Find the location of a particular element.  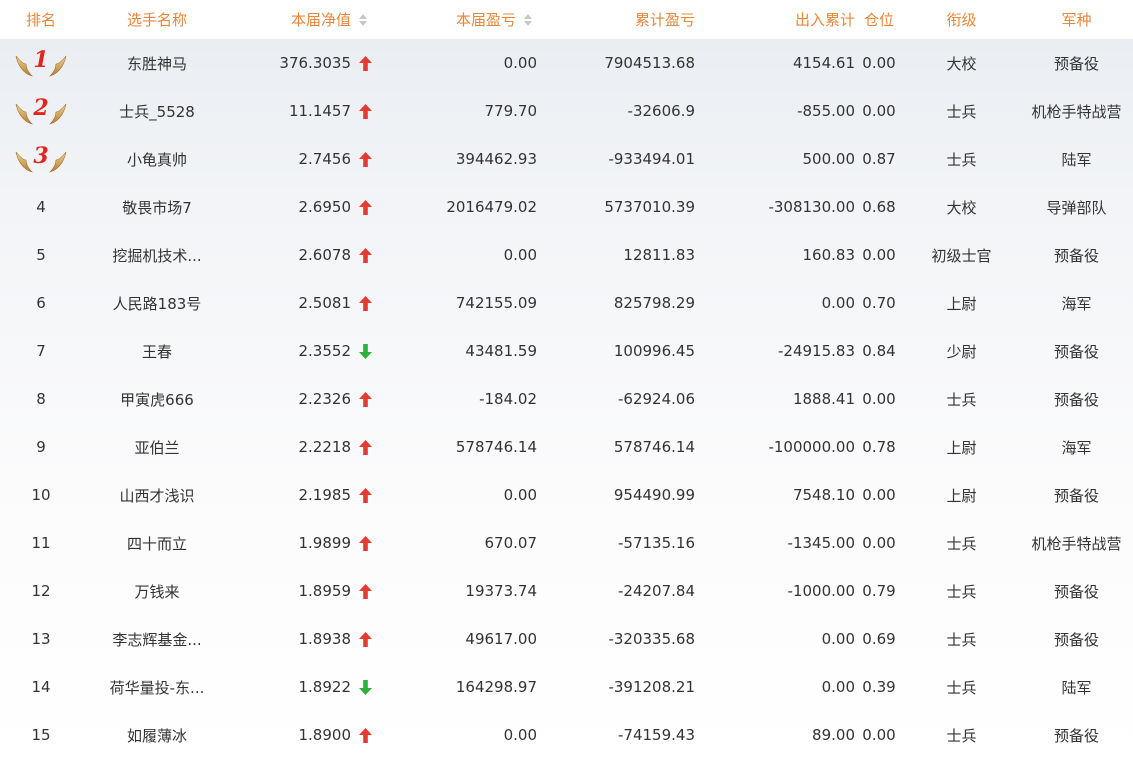

flow-cell: 160.83 is located at coordinates (829, 255).